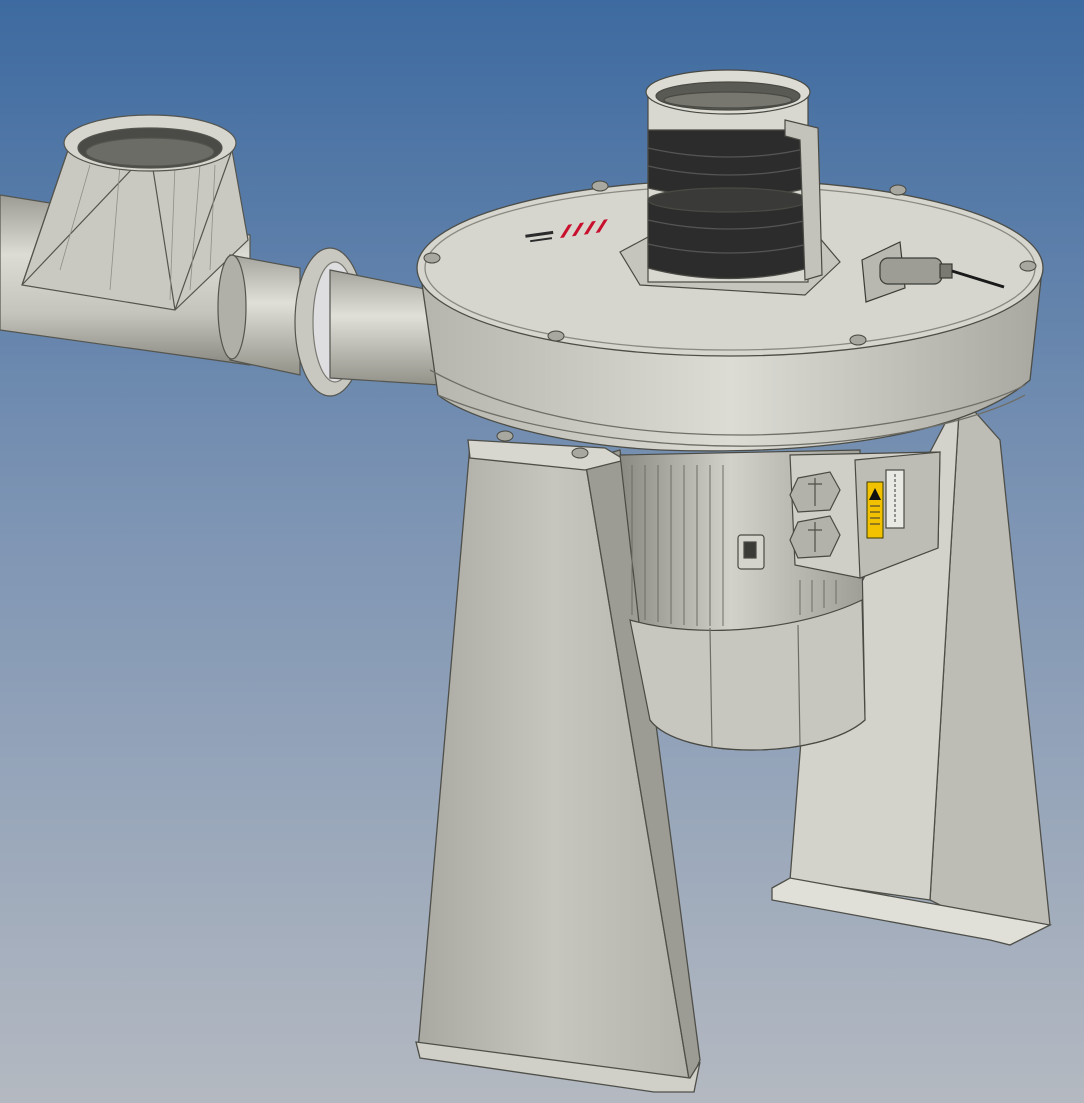  I want to click on outlet-stack, so click(730, 182).